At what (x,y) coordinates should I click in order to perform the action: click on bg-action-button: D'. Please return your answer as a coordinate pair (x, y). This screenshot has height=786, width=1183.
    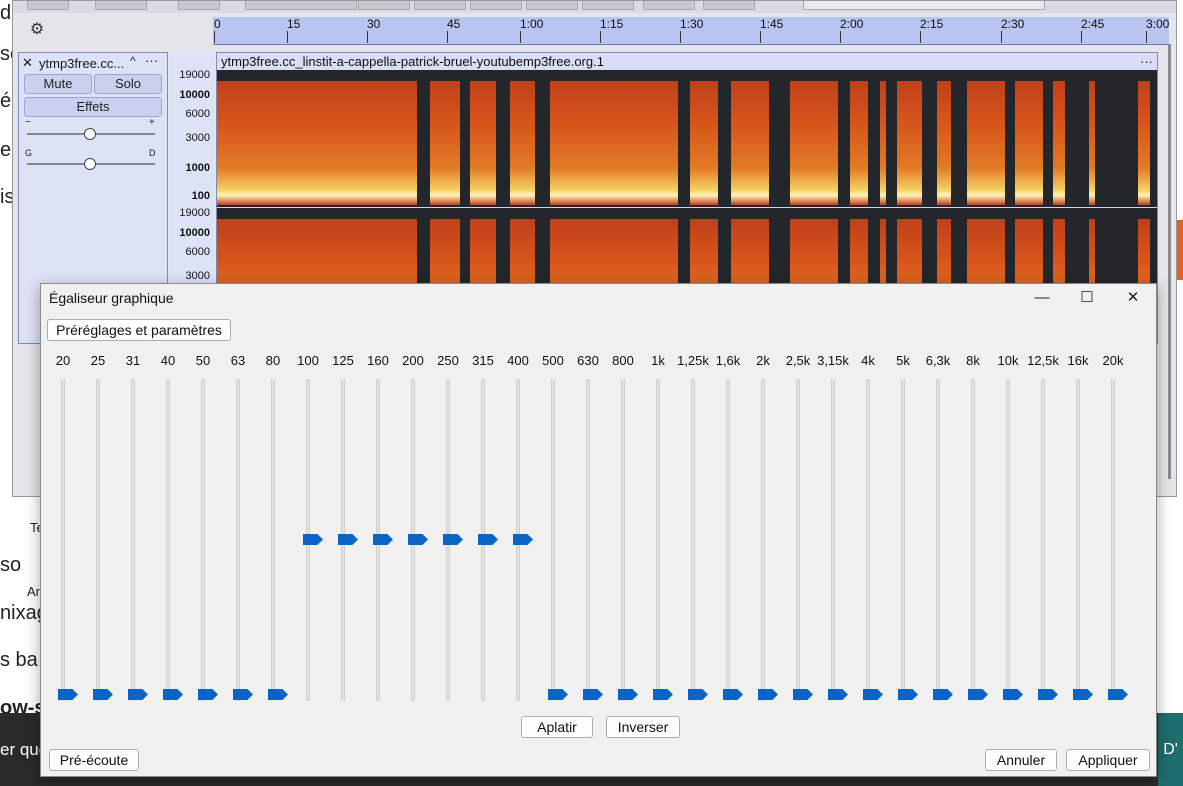
    Looking at the image, I should click on (1170, 749).